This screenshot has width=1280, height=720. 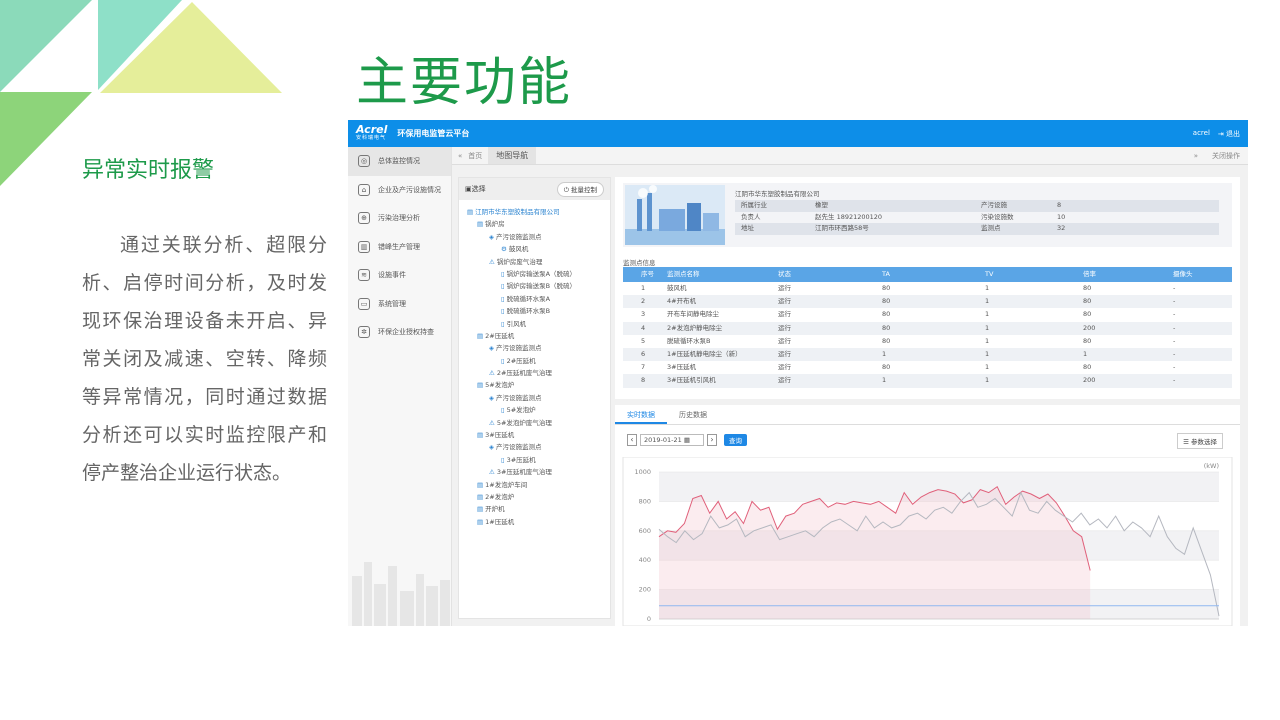 I want to click on tree-node: ▯ 脱硫循环水泵B, so click(x=534, y=311).